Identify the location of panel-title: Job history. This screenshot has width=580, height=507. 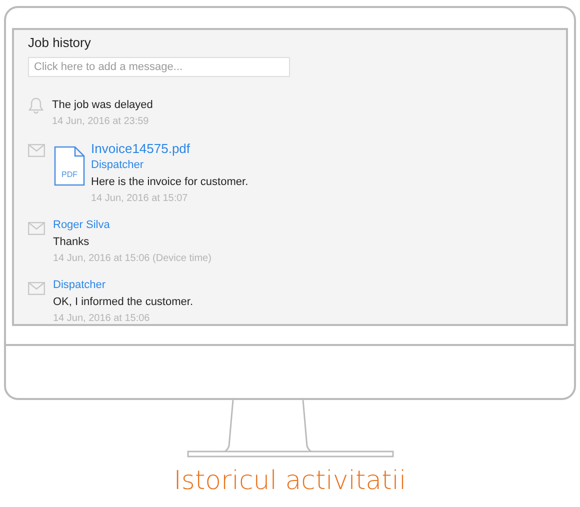
(60, 42).